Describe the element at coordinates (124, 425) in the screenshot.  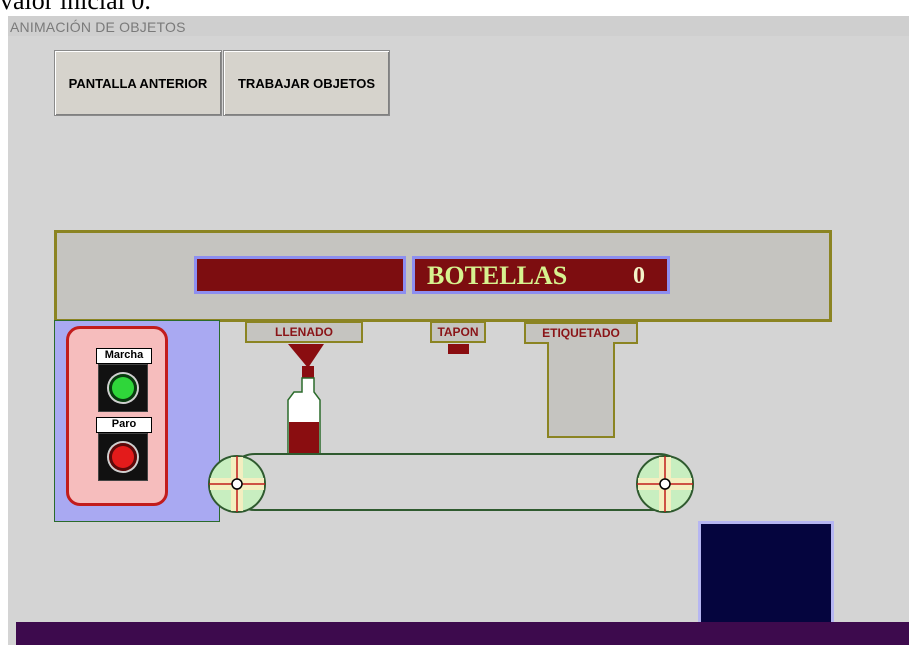
I see `stop-label: Paro` at that location.